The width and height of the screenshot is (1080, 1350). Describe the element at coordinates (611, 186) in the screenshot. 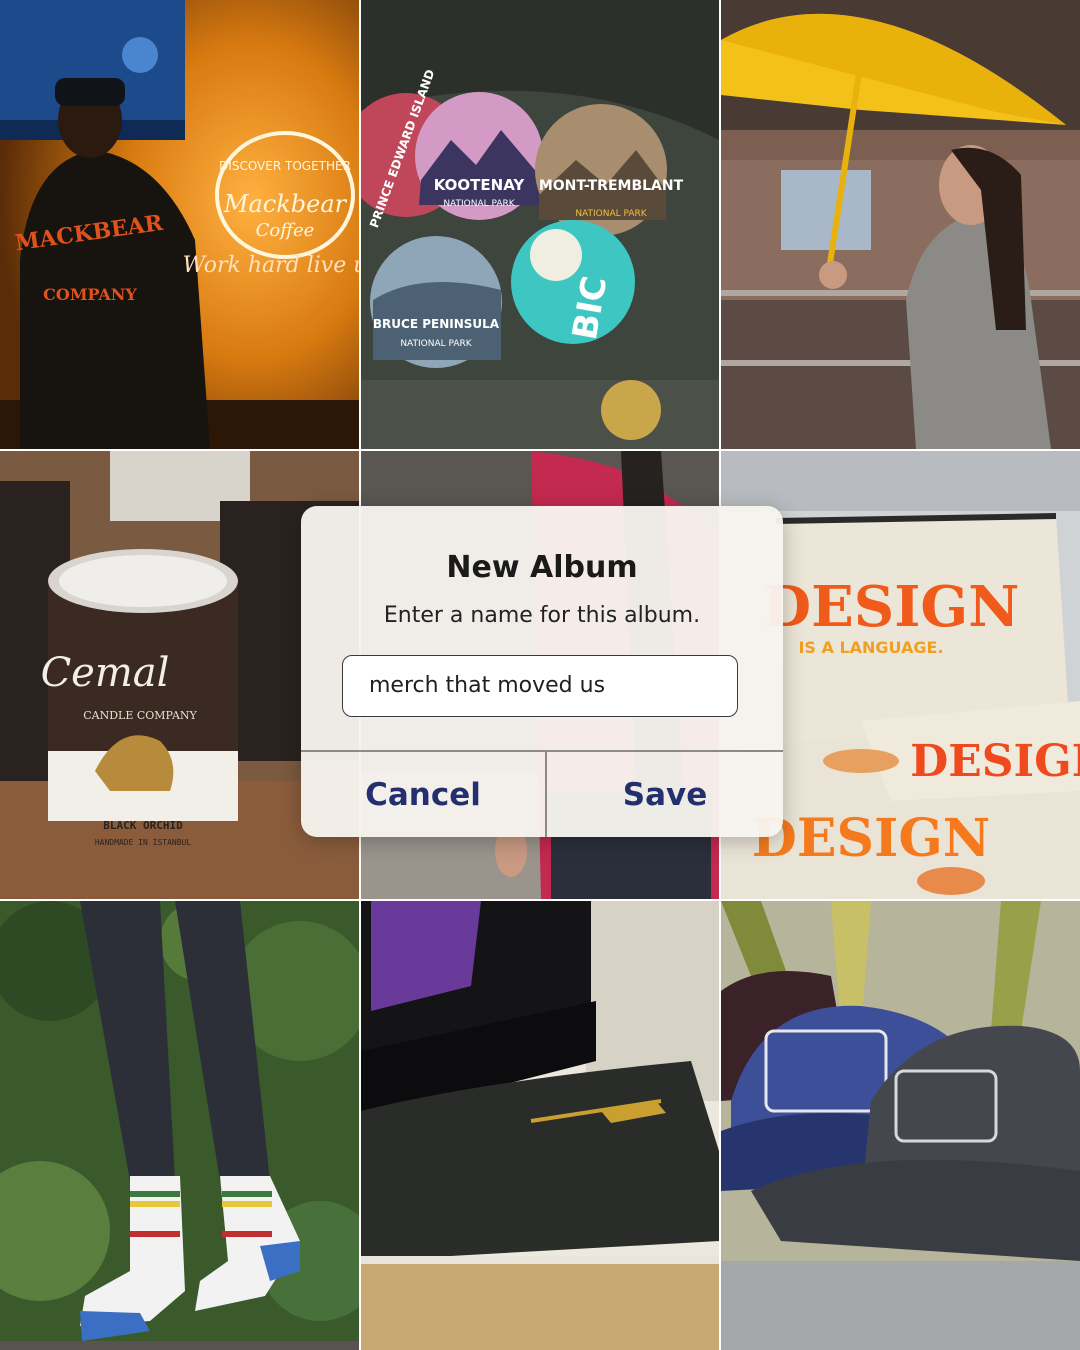

I see `button-text-mont-tremblant: MONT-TREMBLANT` at that location.